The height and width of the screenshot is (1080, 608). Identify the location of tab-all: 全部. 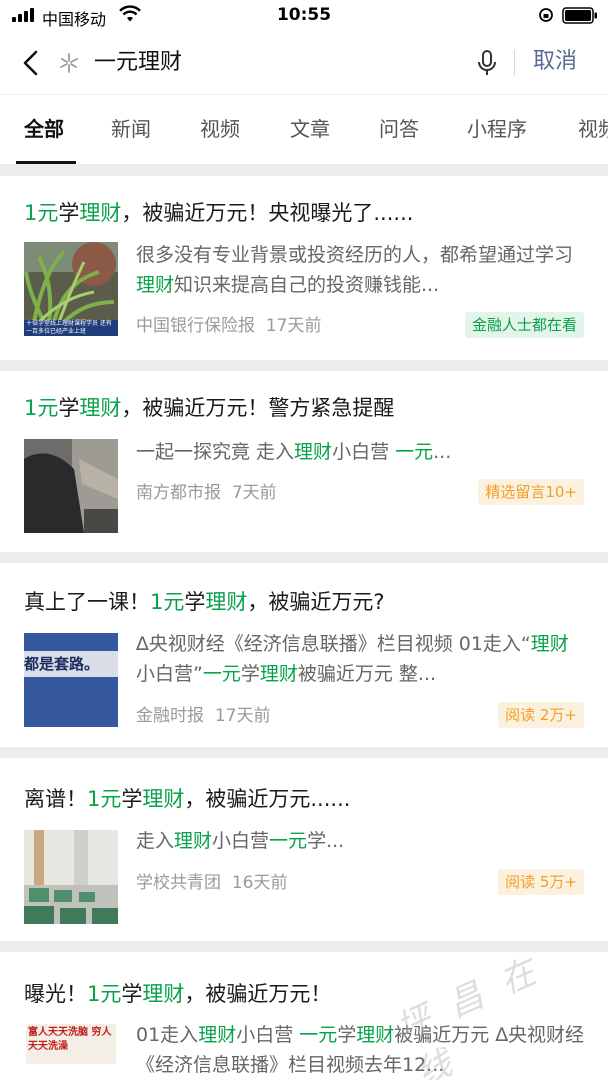
(44, 129).